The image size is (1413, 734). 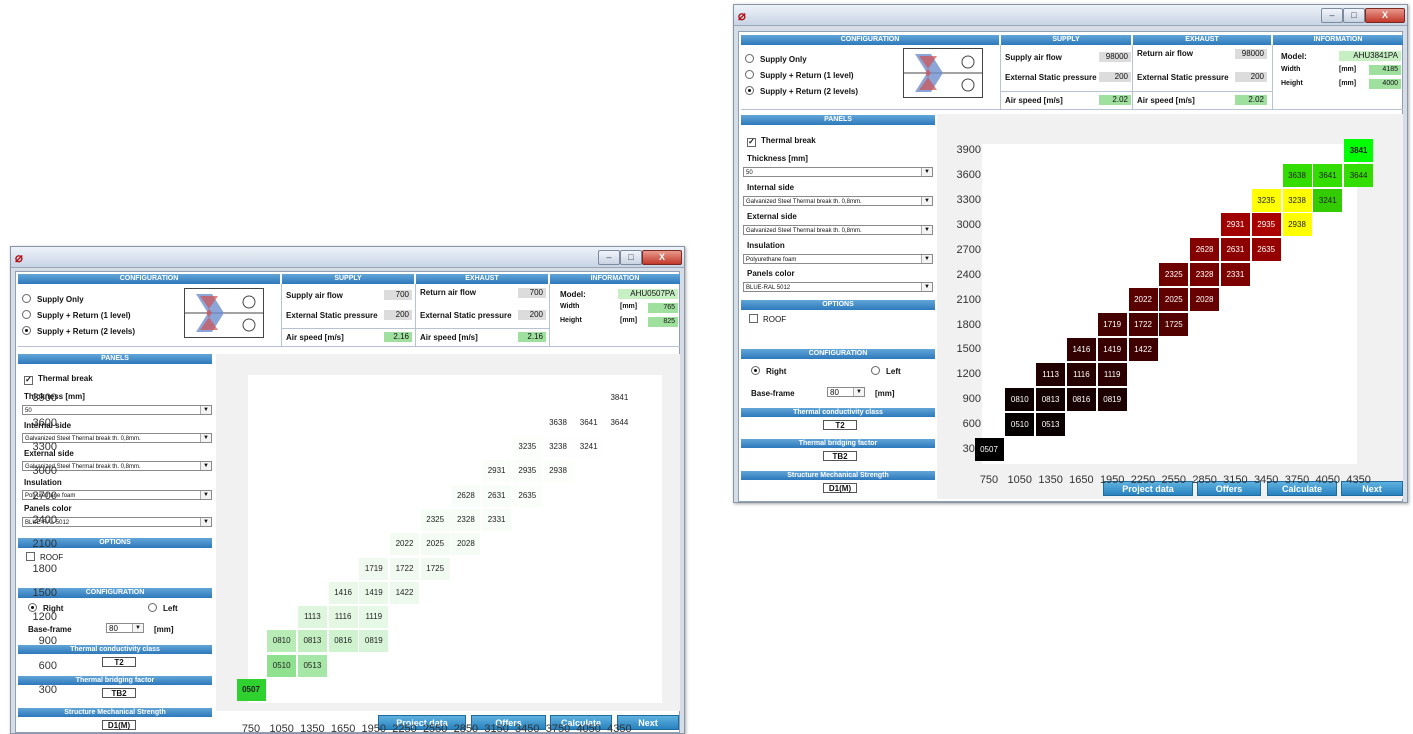 What do you see at coordinates (398, 295) in the screenshot?
I see `supply-flow-value: 700` at bounding box center [398, 295].